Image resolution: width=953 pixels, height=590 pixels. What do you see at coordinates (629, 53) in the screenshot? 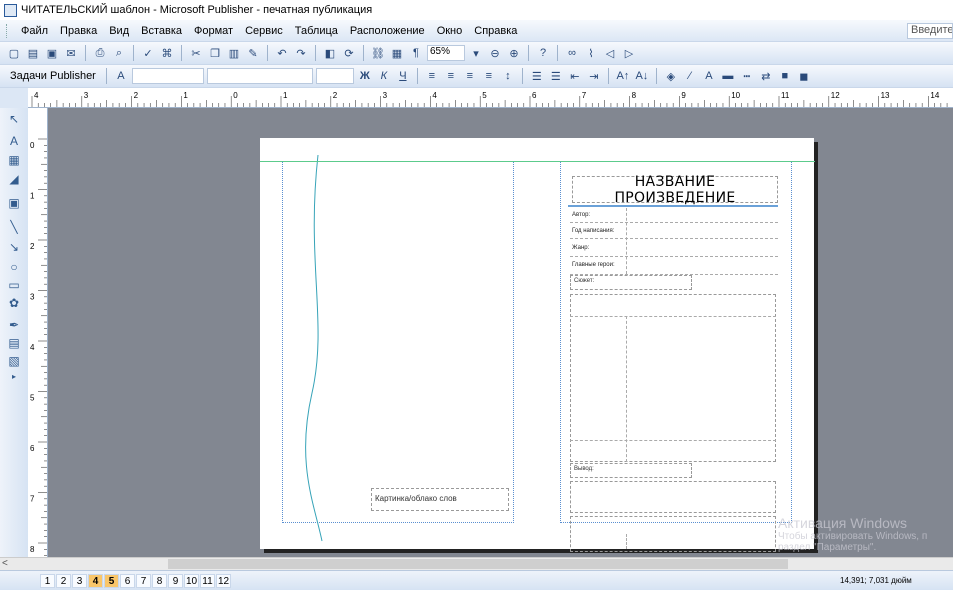
I see `next-textbox-icon: ▷` at bounding box center [629, 53].